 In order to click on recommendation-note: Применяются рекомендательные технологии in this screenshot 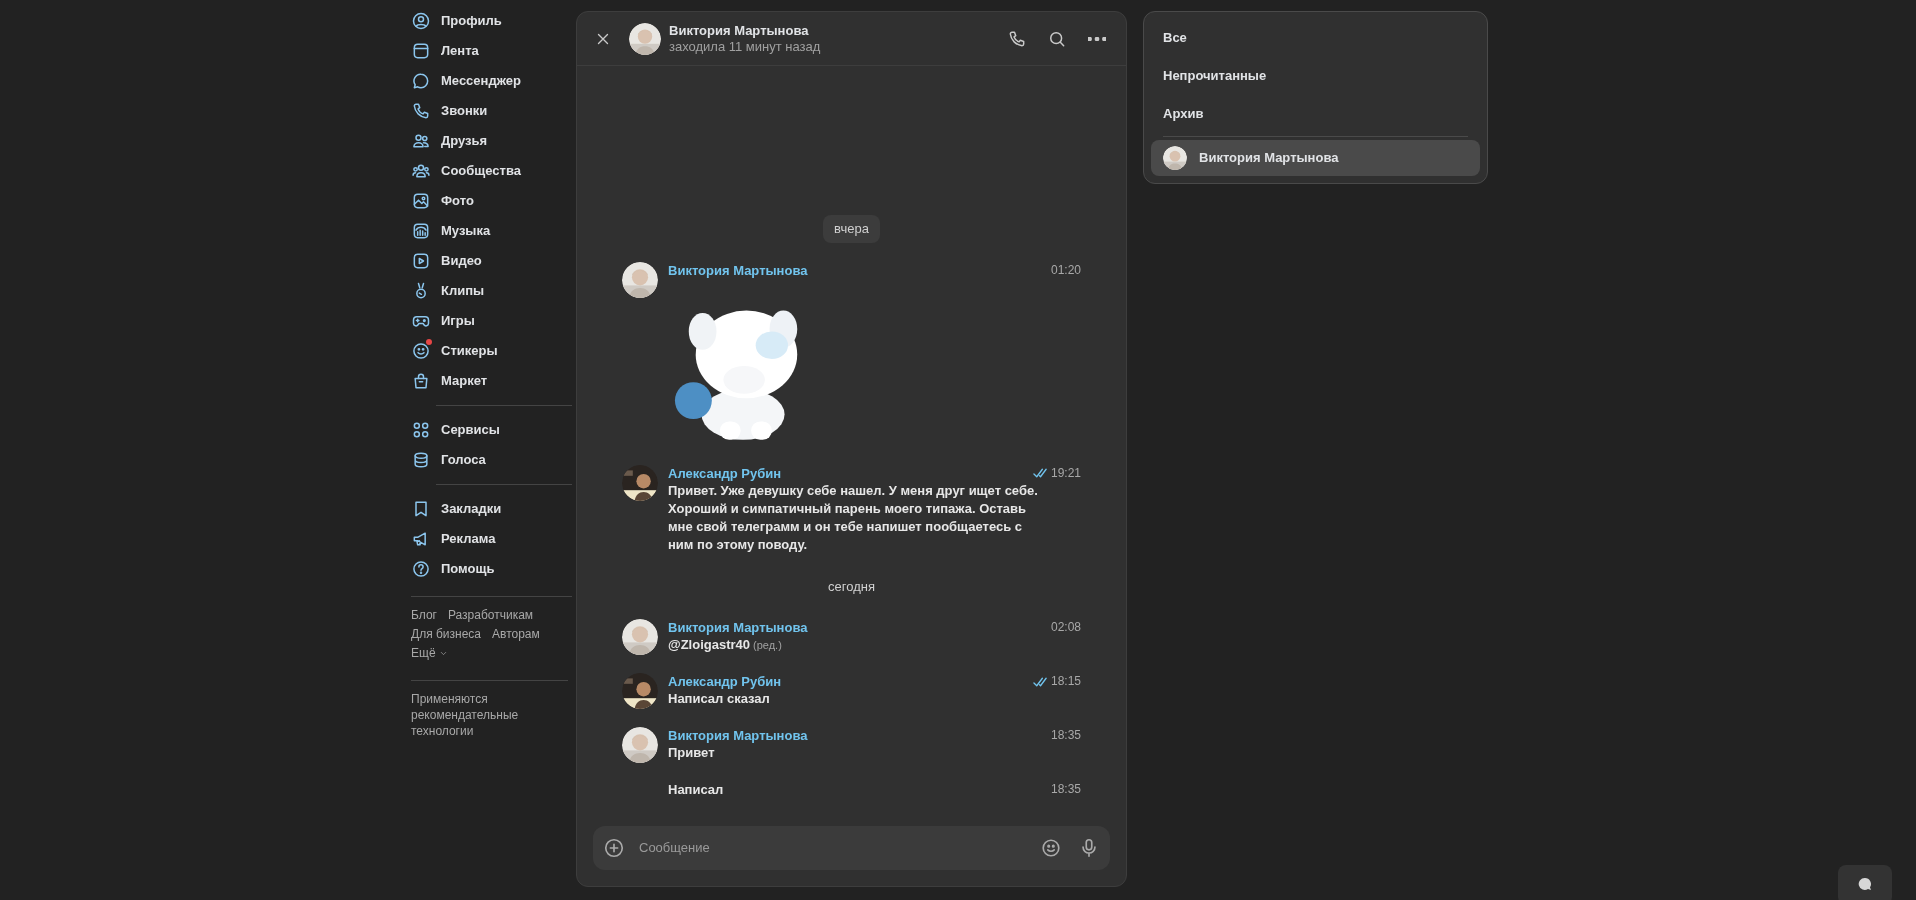, I will do `click(465, 715)`.